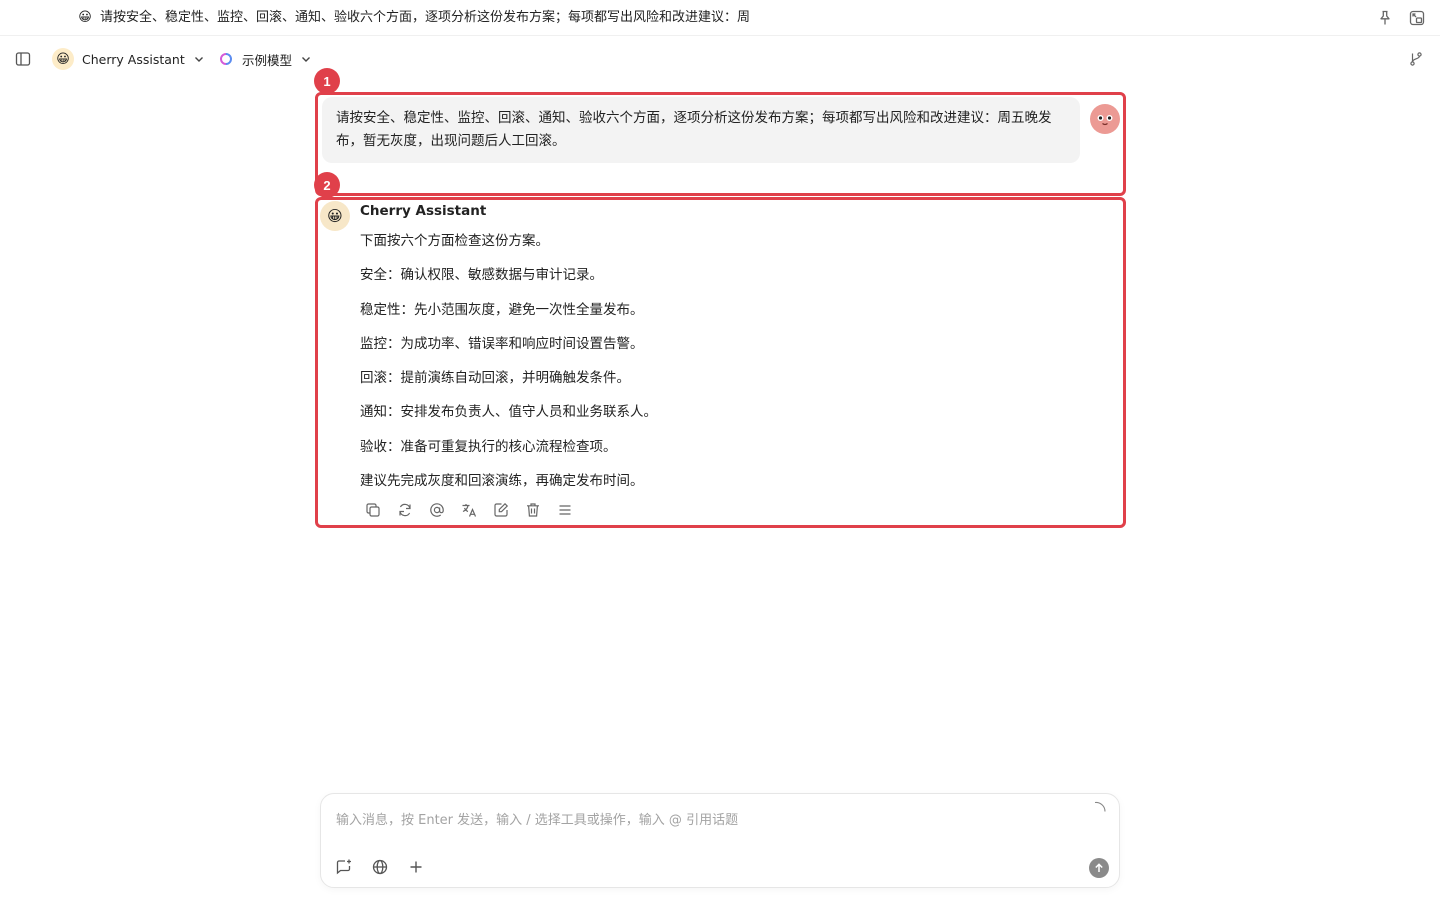  I want to click on add-icon, so click(416, 867).